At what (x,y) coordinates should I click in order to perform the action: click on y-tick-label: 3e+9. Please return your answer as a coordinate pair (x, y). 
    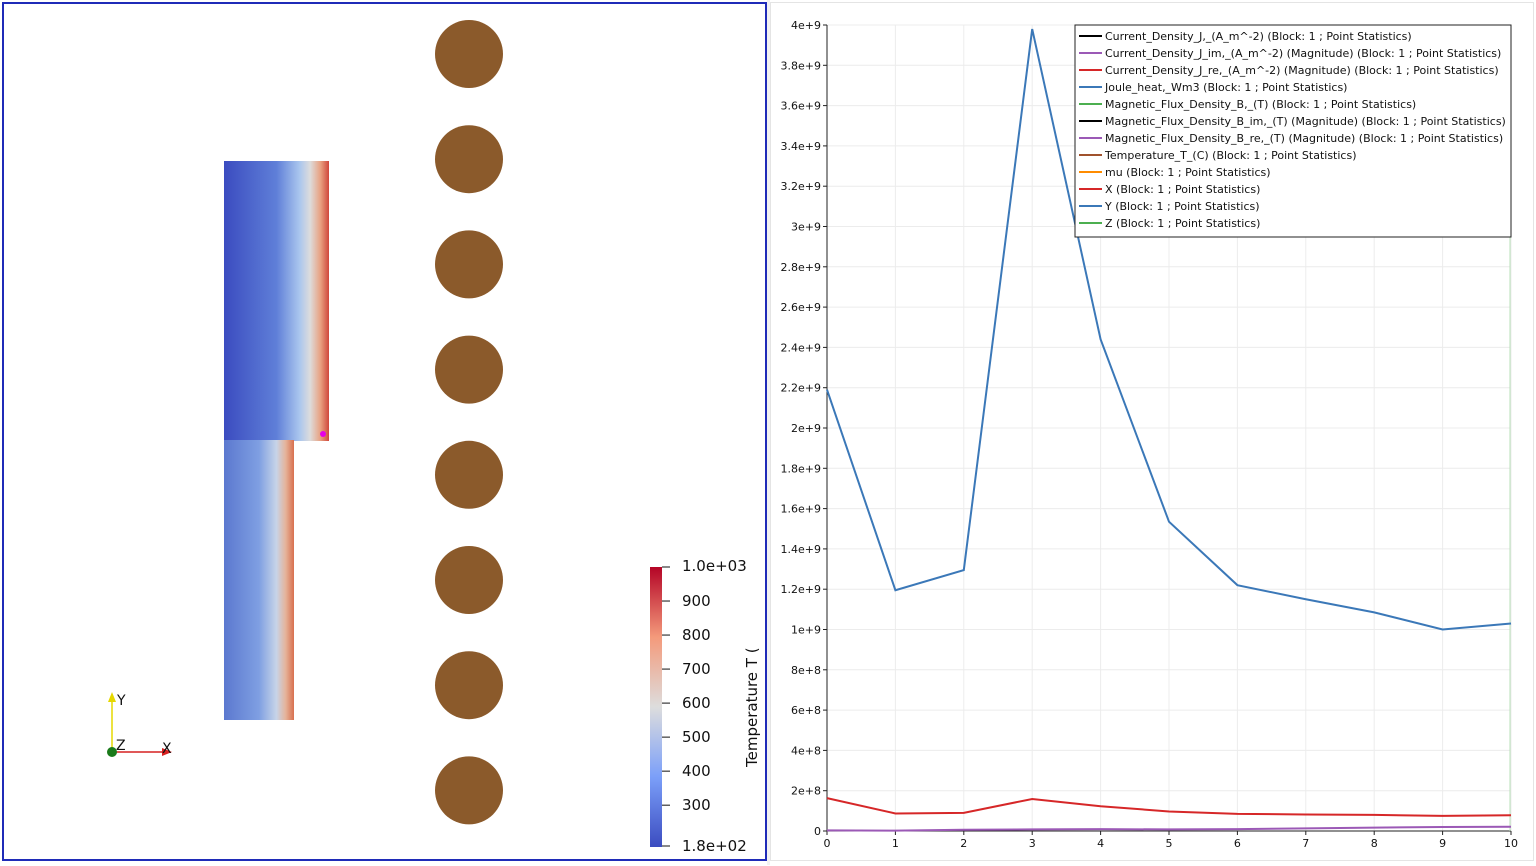
    Looking at the image, I should click on (806, 227).